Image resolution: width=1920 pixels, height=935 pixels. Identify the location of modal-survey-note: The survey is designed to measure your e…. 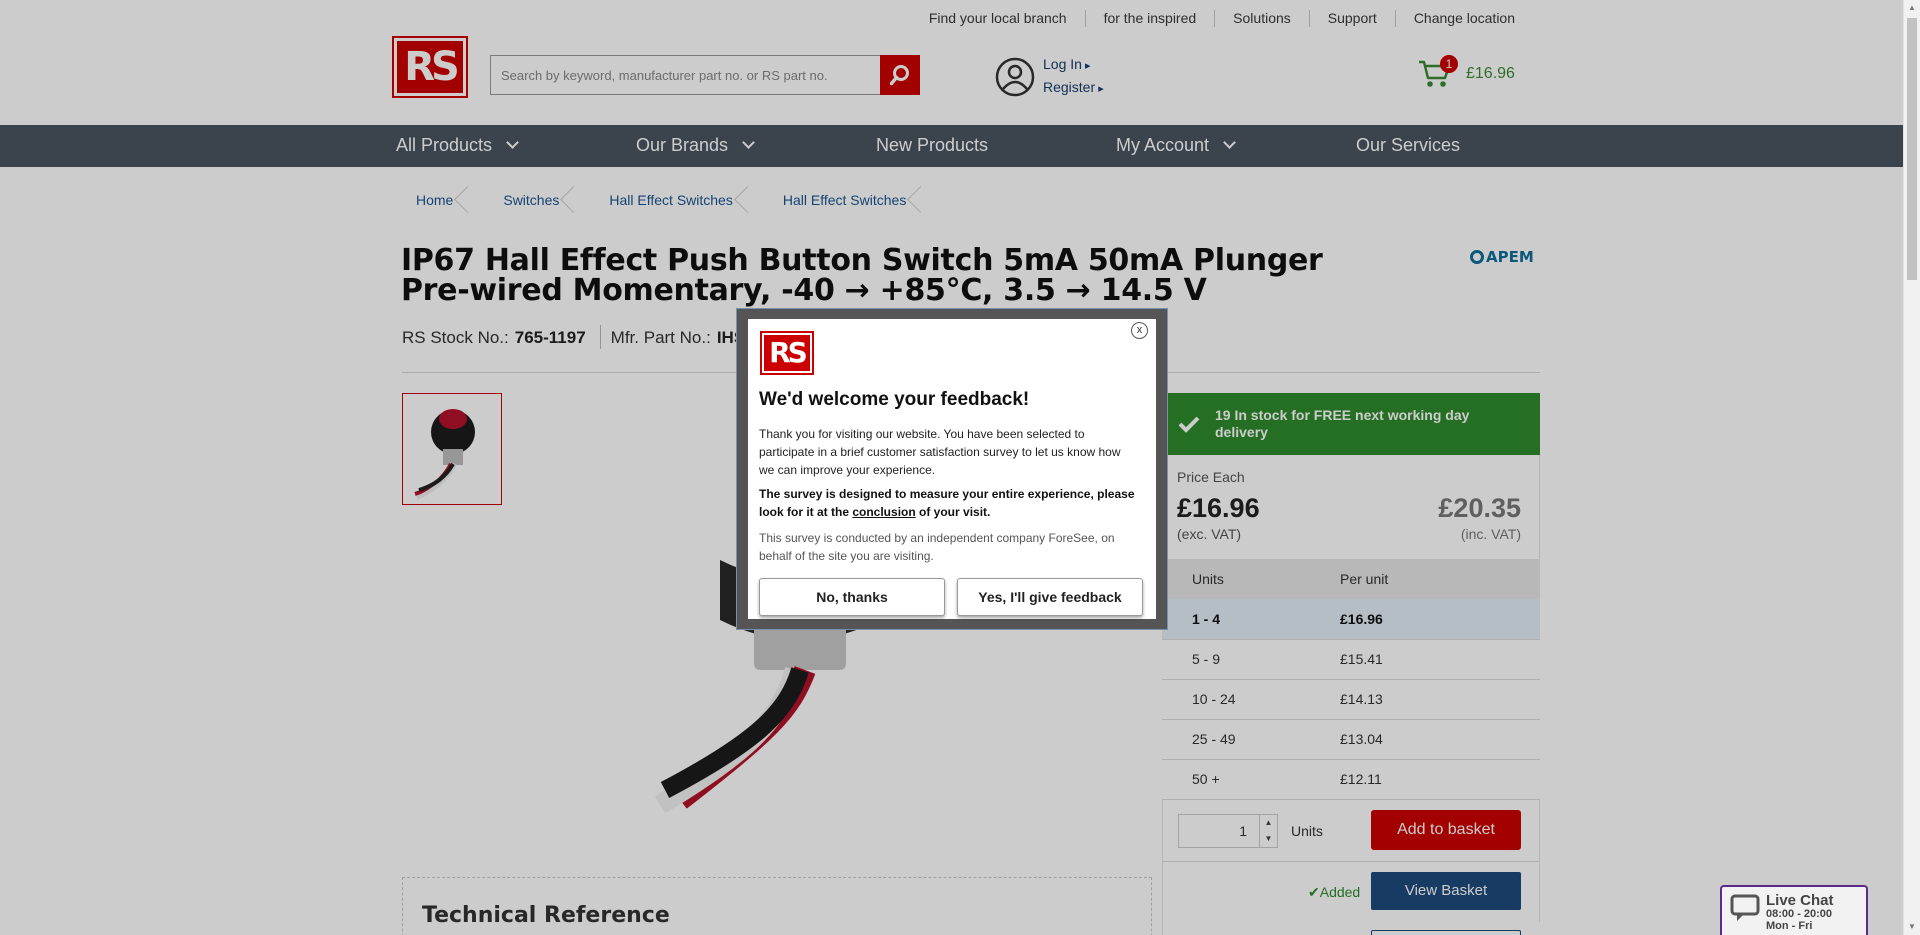
(947, 503).